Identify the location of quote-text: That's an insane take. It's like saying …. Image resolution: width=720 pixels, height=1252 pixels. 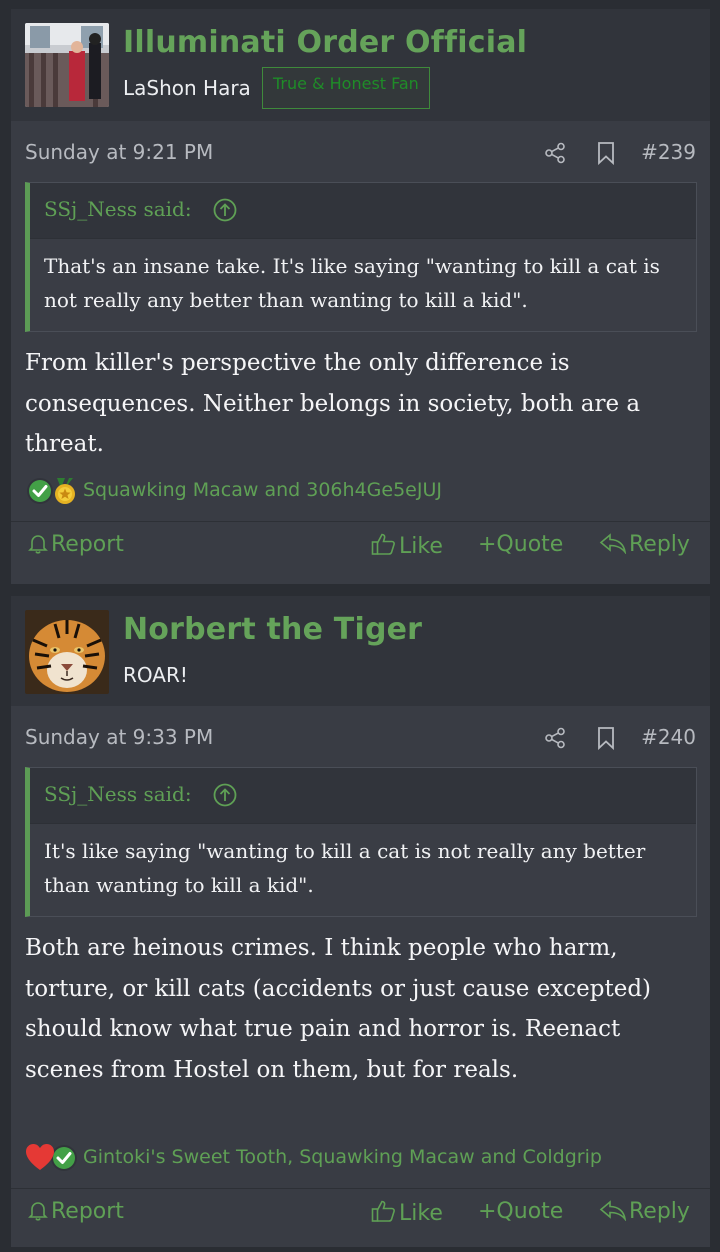
(363, 285).